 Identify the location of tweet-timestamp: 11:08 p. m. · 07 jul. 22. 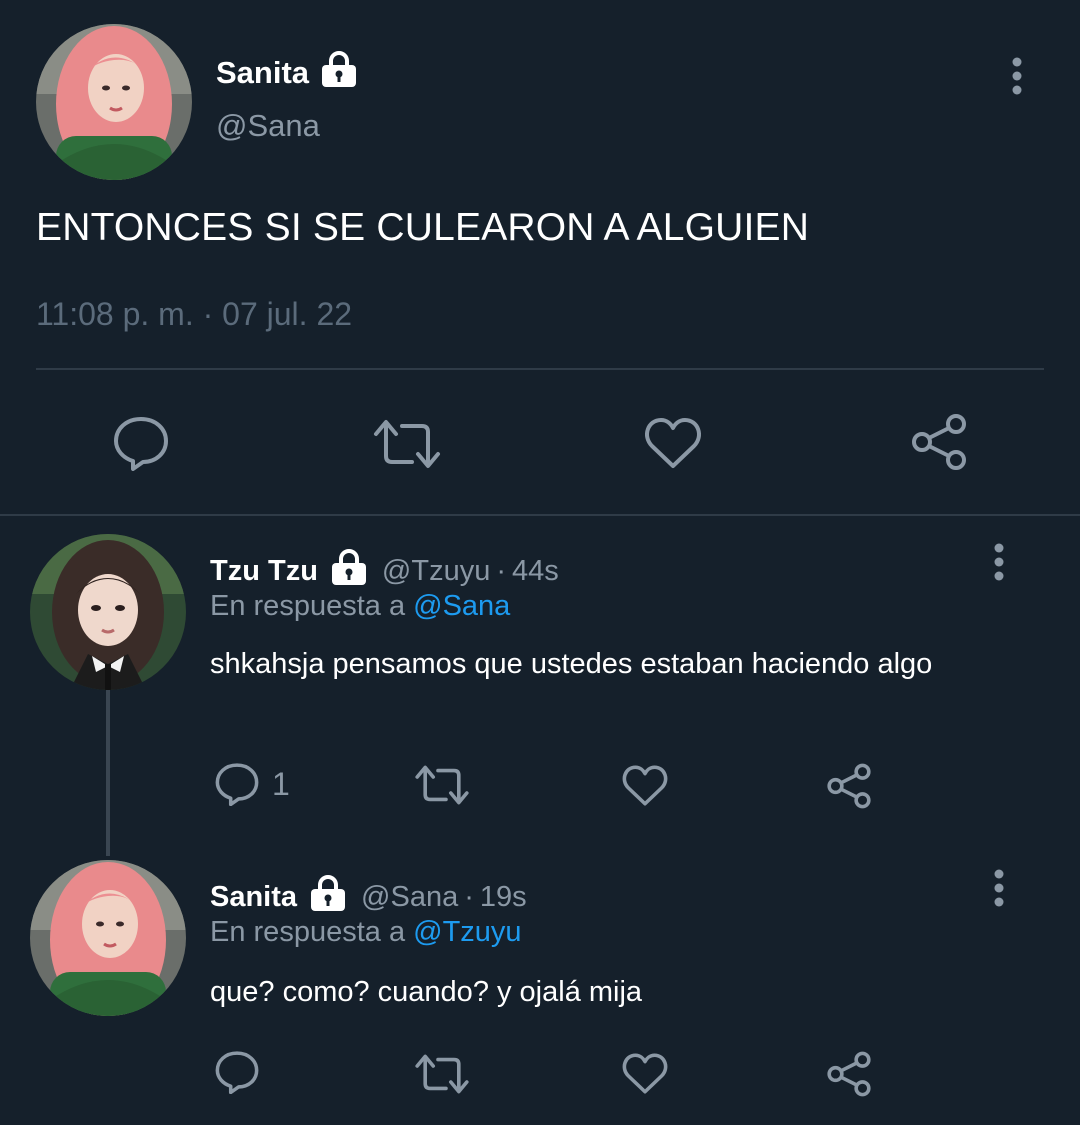
(194, 314).